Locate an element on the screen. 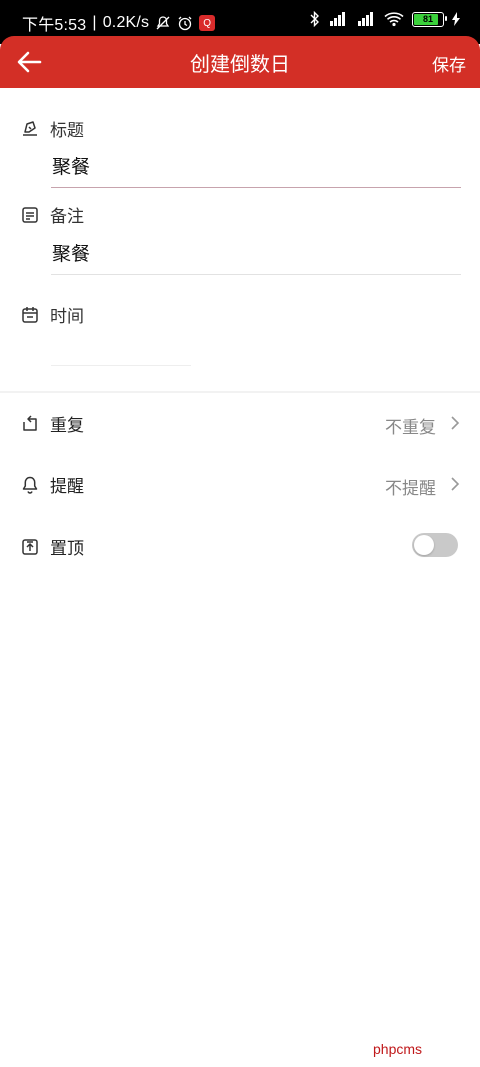 Image resolution: width=480 pixels, height=1067 pixels. reminder-label: 提醒 is located at coordinates (52, 484).